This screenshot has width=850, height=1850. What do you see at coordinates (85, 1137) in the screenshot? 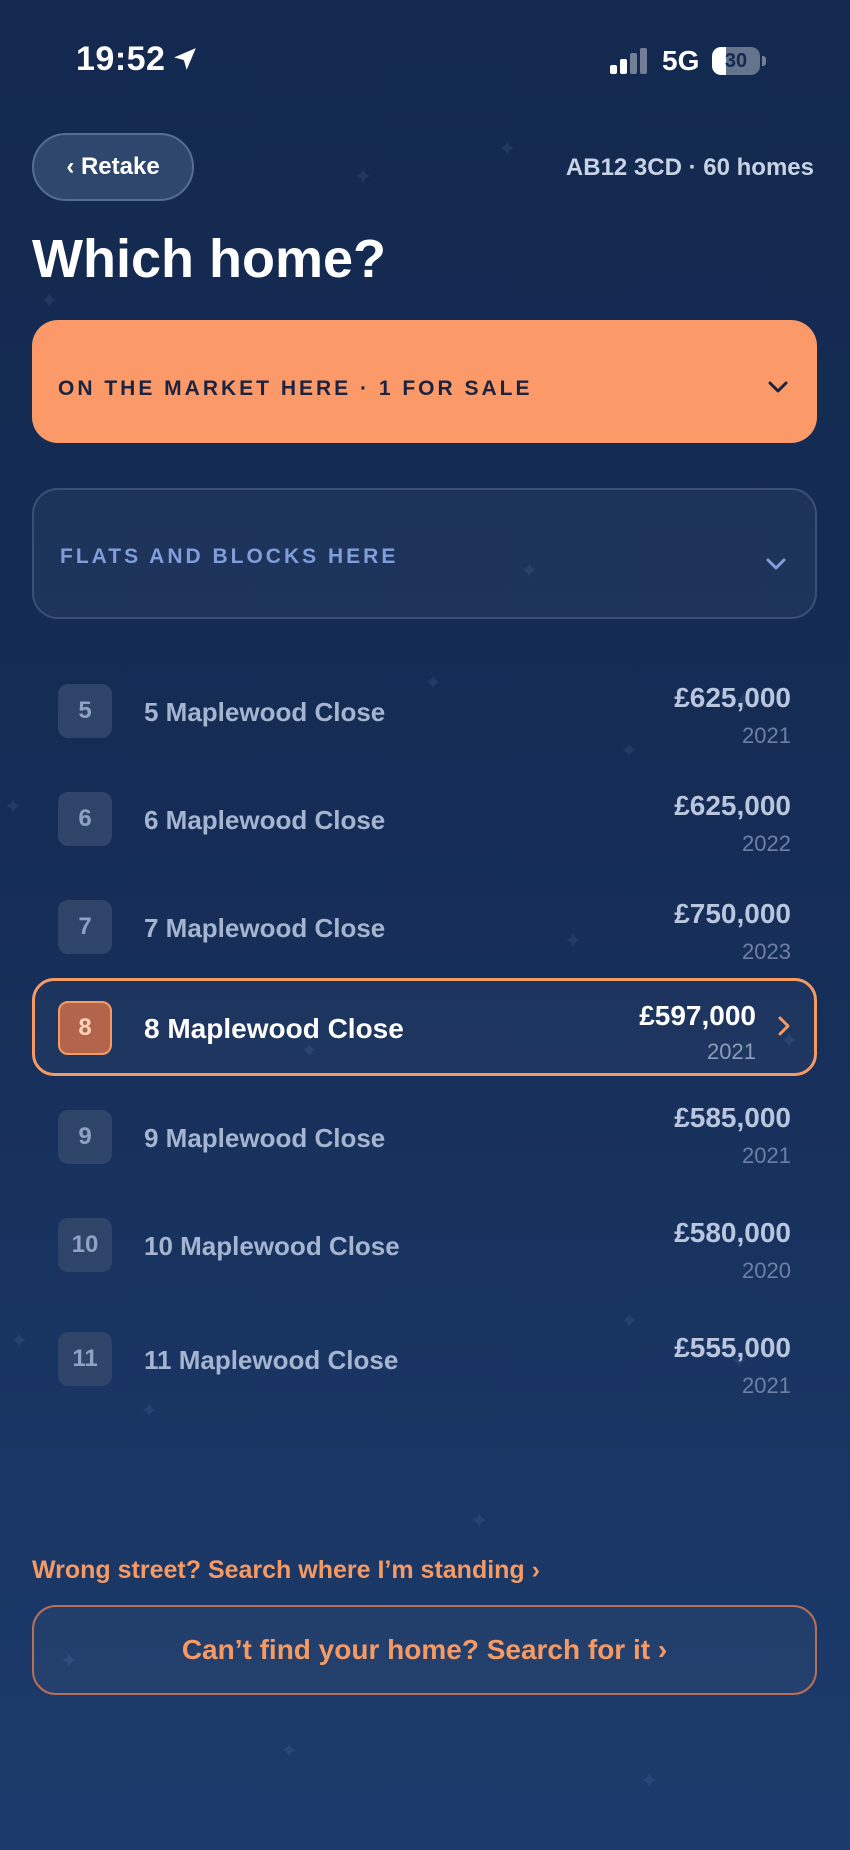
I see `house-number-badge: 9` at bounding box center [85, 1137].